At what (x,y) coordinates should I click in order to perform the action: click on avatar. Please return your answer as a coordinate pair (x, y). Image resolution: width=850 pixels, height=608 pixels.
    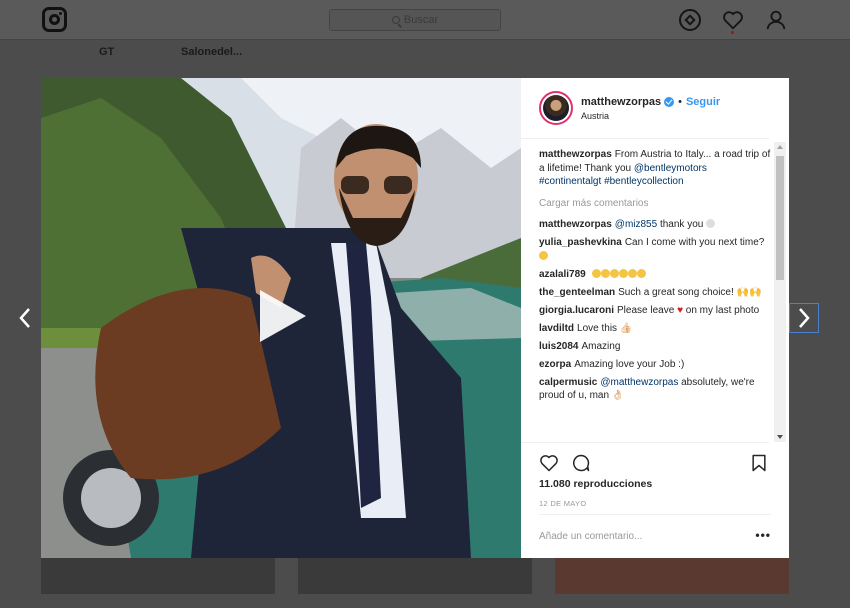
    Looking at the image, I should click on (556, 108).